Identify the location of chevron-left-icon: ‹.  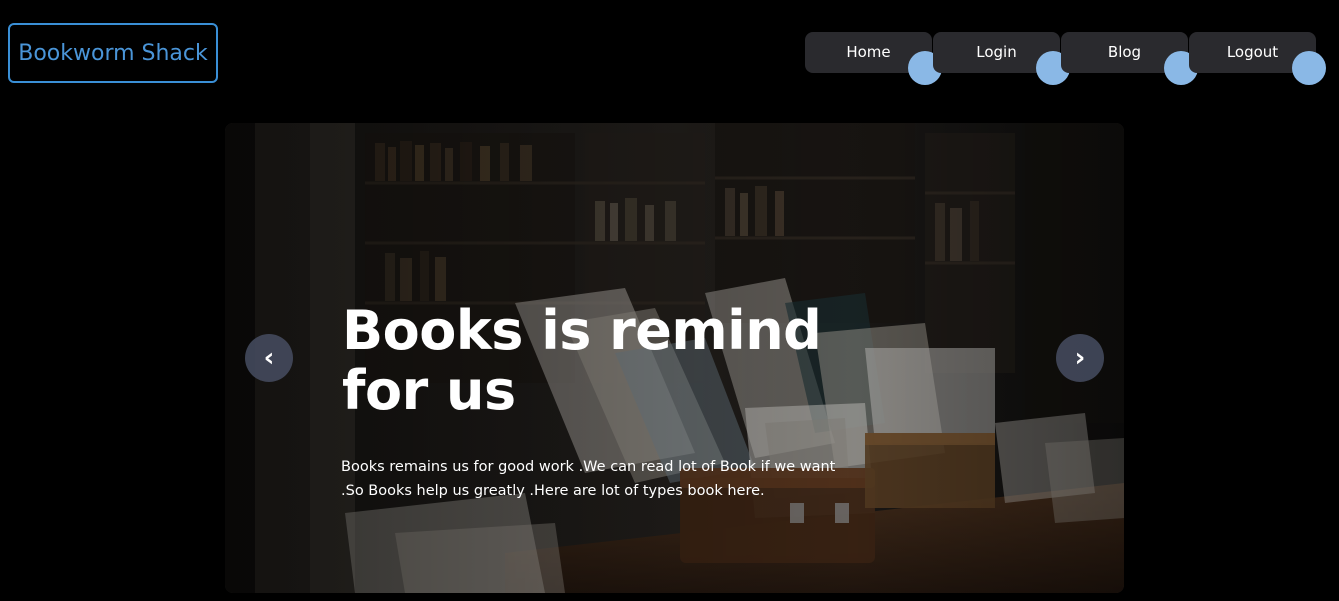
(269, 358).